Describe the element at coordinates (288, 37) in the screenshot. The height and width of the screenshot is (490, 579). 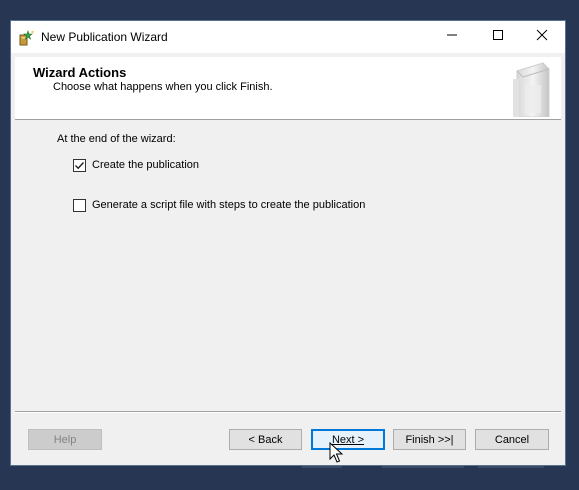
I see `title-bar: New Publication Wizard` at that location.